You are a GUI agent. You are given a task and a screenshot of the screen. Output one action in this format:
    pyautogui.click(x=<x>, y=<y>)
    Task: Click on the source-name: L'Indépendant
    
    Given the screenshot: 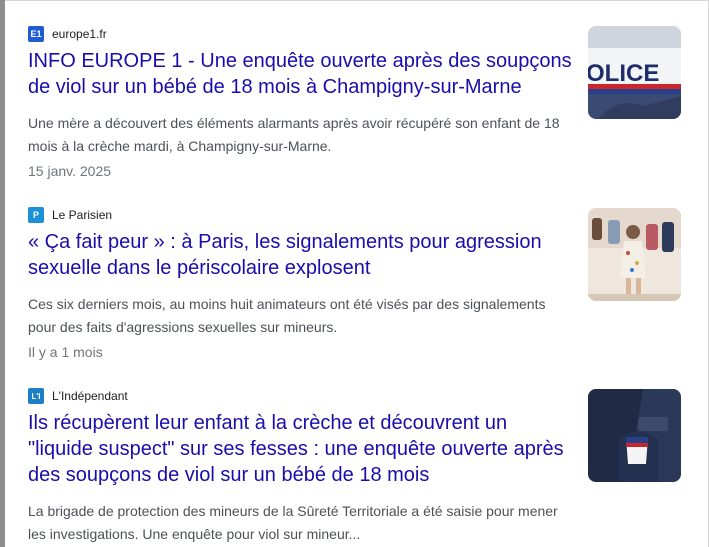 What is the action you would take?
    pyautogui.click(x=90, y=396)
    